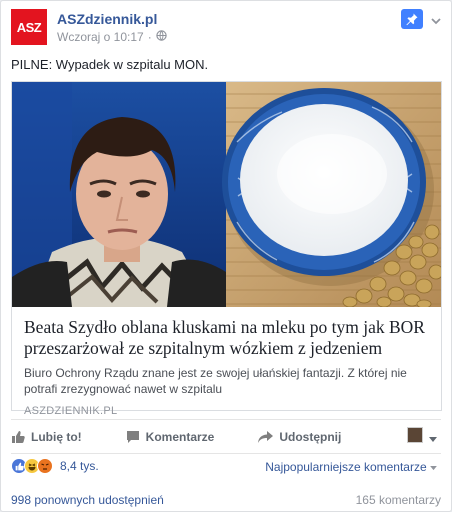 The height and width of the screenshot is (512, 452). Describe the element at coordinates (56, 437) in the screenshot. I see `like-label: Lubię to!` at that location.